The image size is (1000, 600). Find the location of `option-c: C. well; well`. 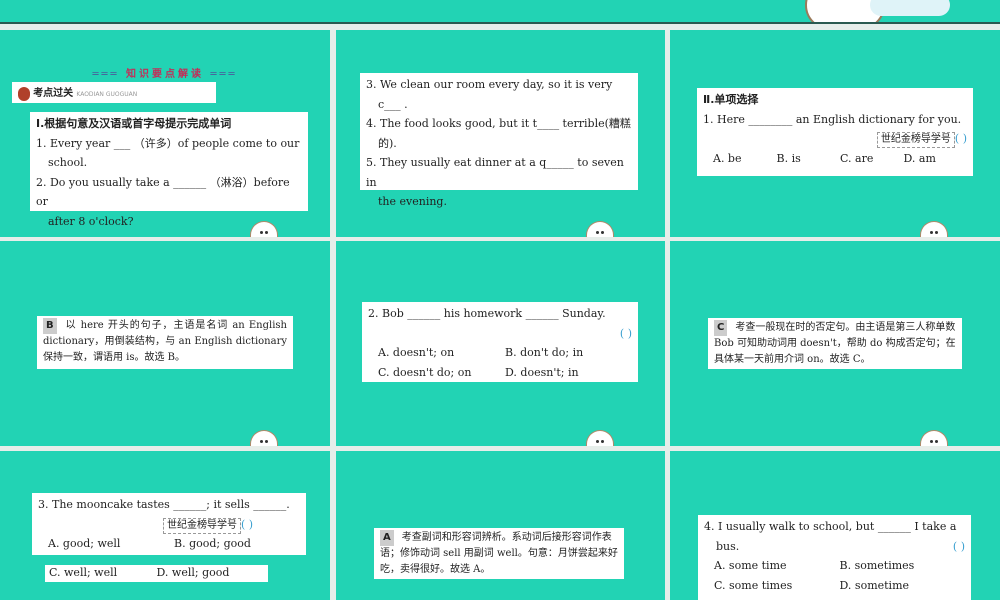

option-c: C. well; well is located at coordinates (83, 572).